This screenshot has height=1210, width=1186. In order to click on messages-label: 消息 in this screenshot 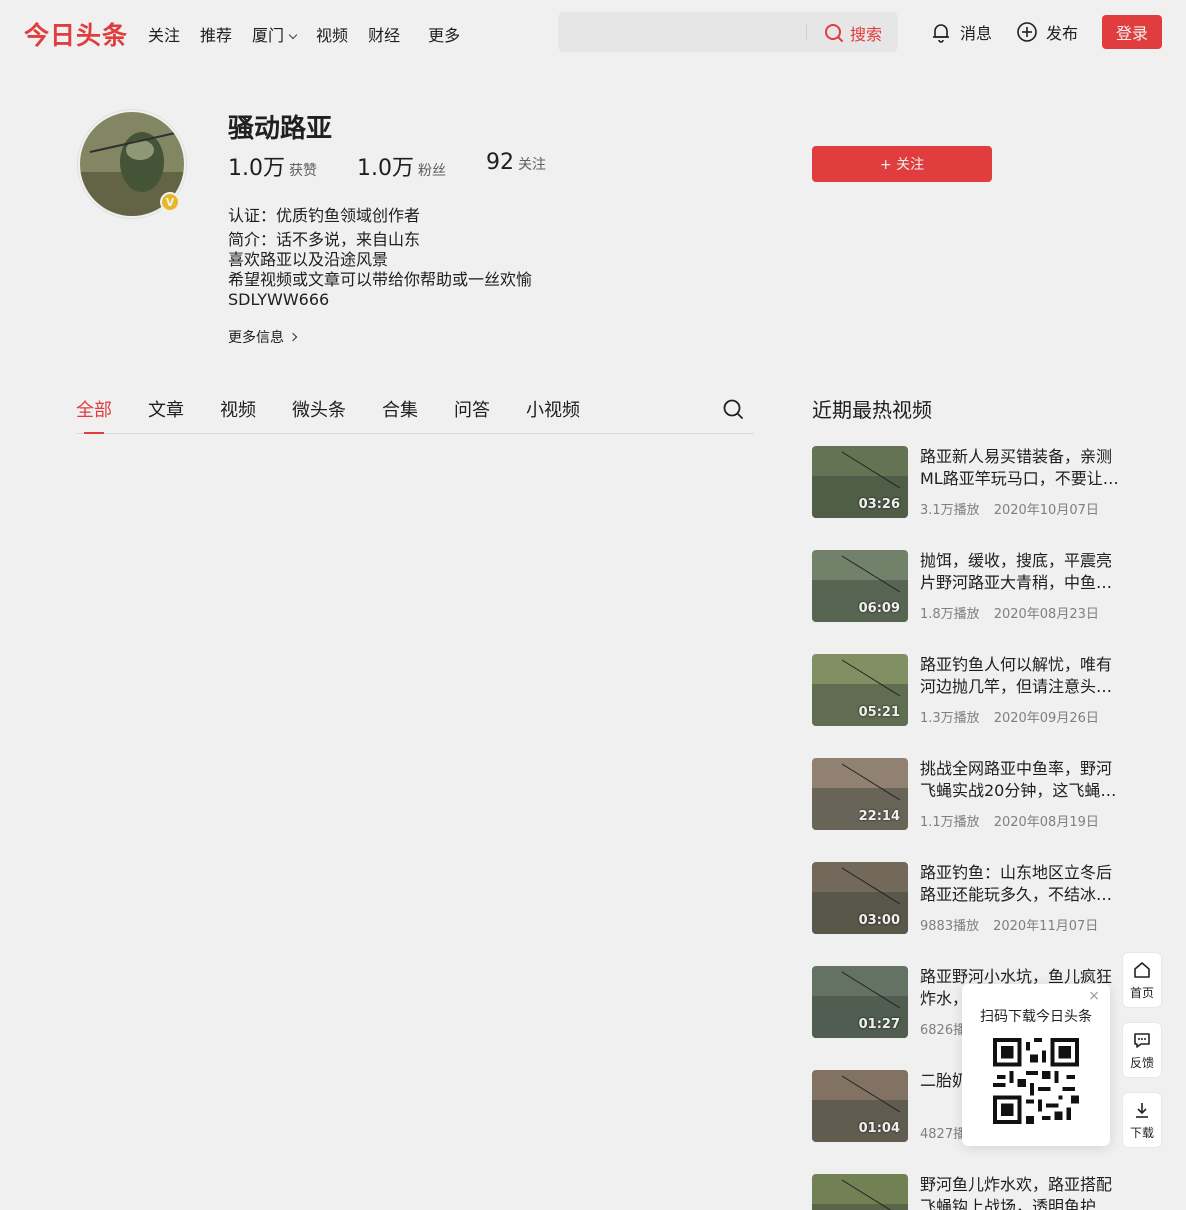, I will do `click(976, 33)`.